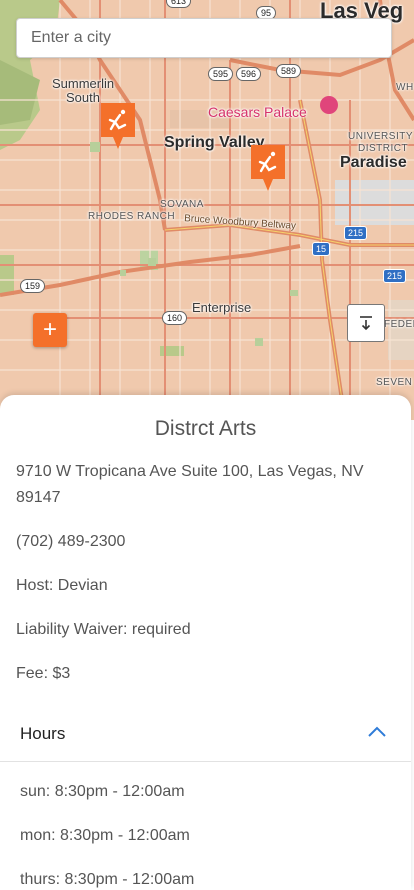 The width and height of the screenshot is (414, 890). What do you see at coordinates (222, 307) in the screenshot?
I see `map-label-enterprise: Enterprise` at bounding box center [222, 307].